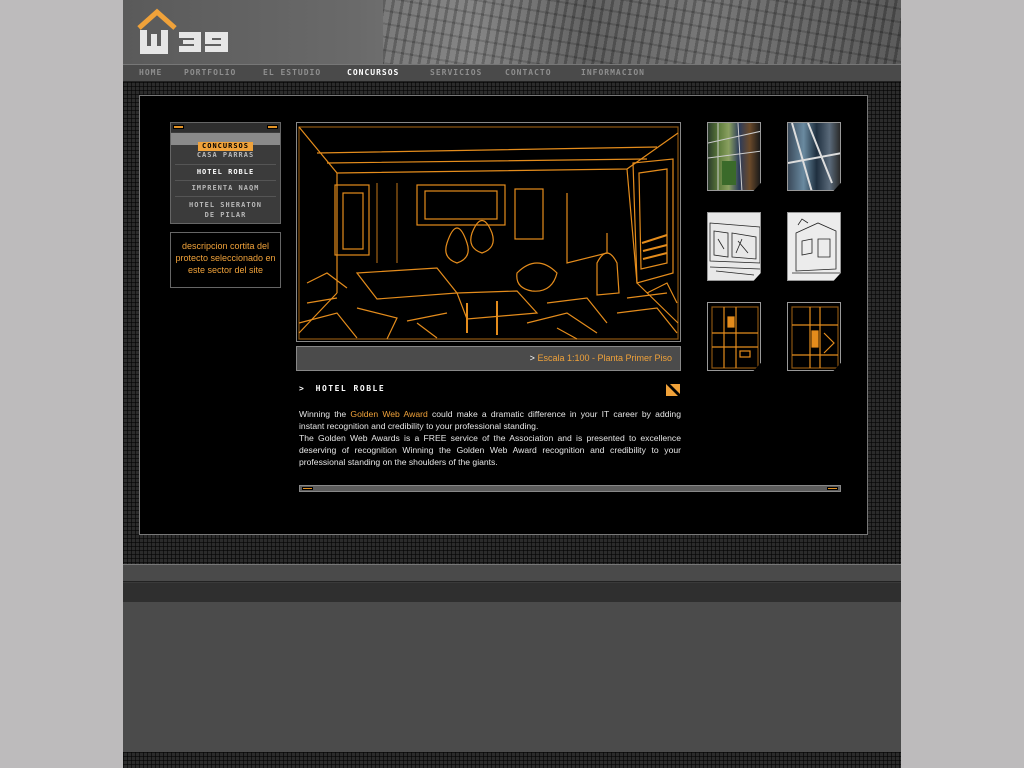 This screenshot has width=1024, height=768. I want to click on hotel-roble-sketch, so click(488, 233).